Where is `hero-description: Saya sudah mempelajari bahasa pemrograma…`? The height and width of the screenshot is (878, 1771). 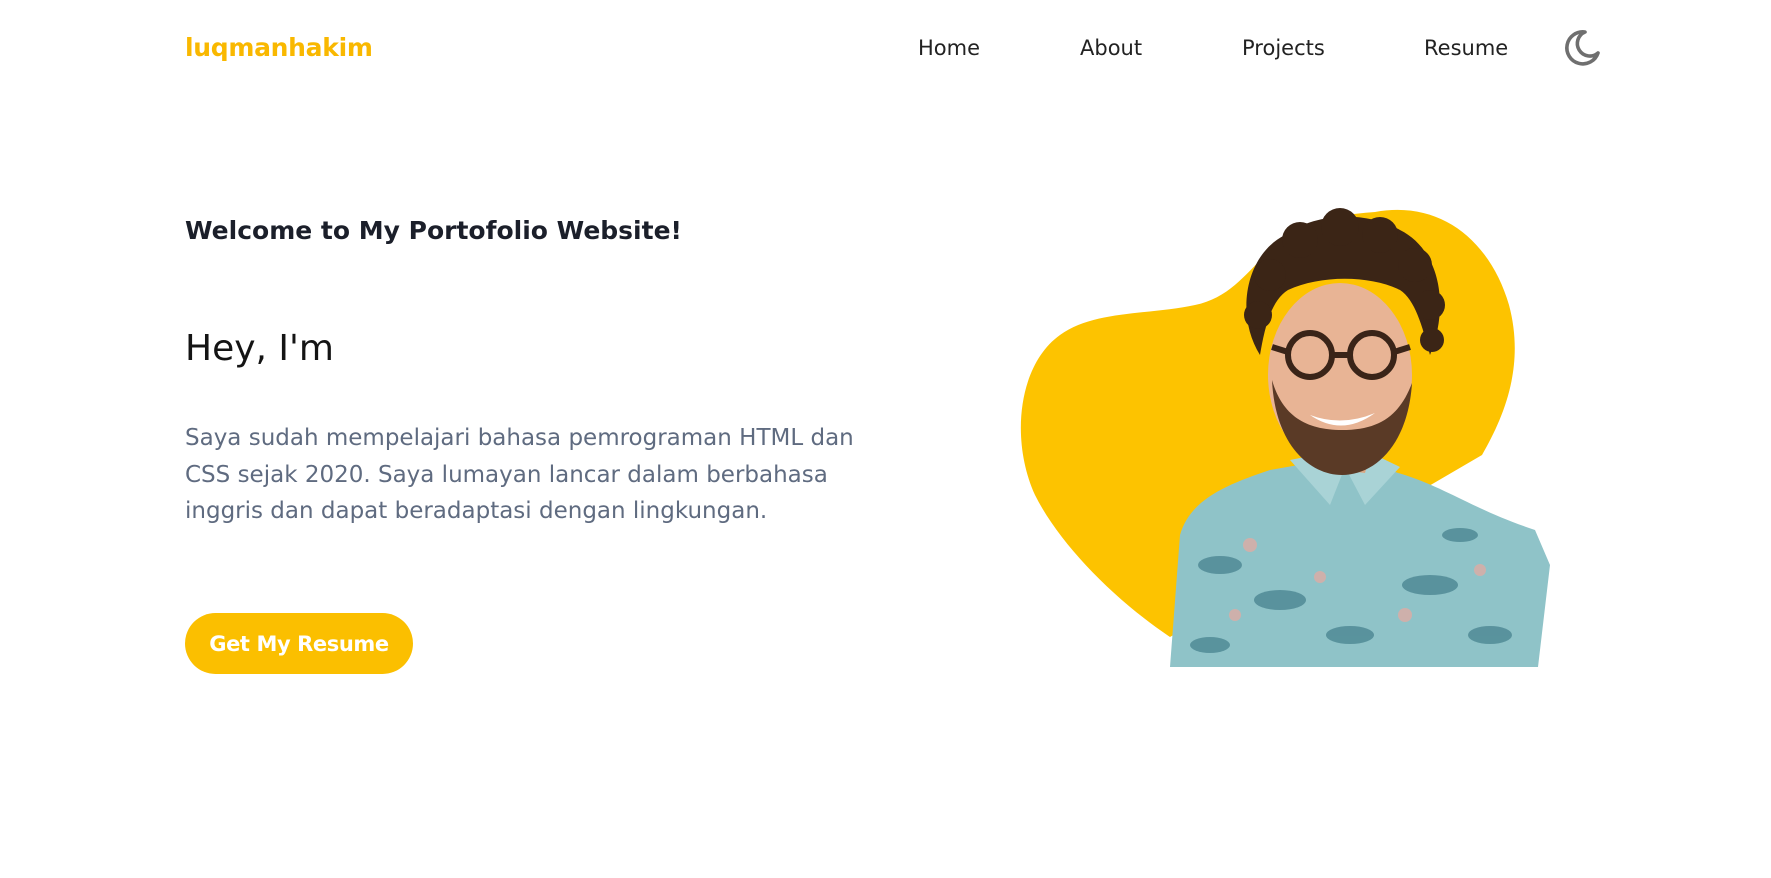 hero-description: Saya sudah mempelajari bahasa pemrograma… is located at coordinates (519, 474).